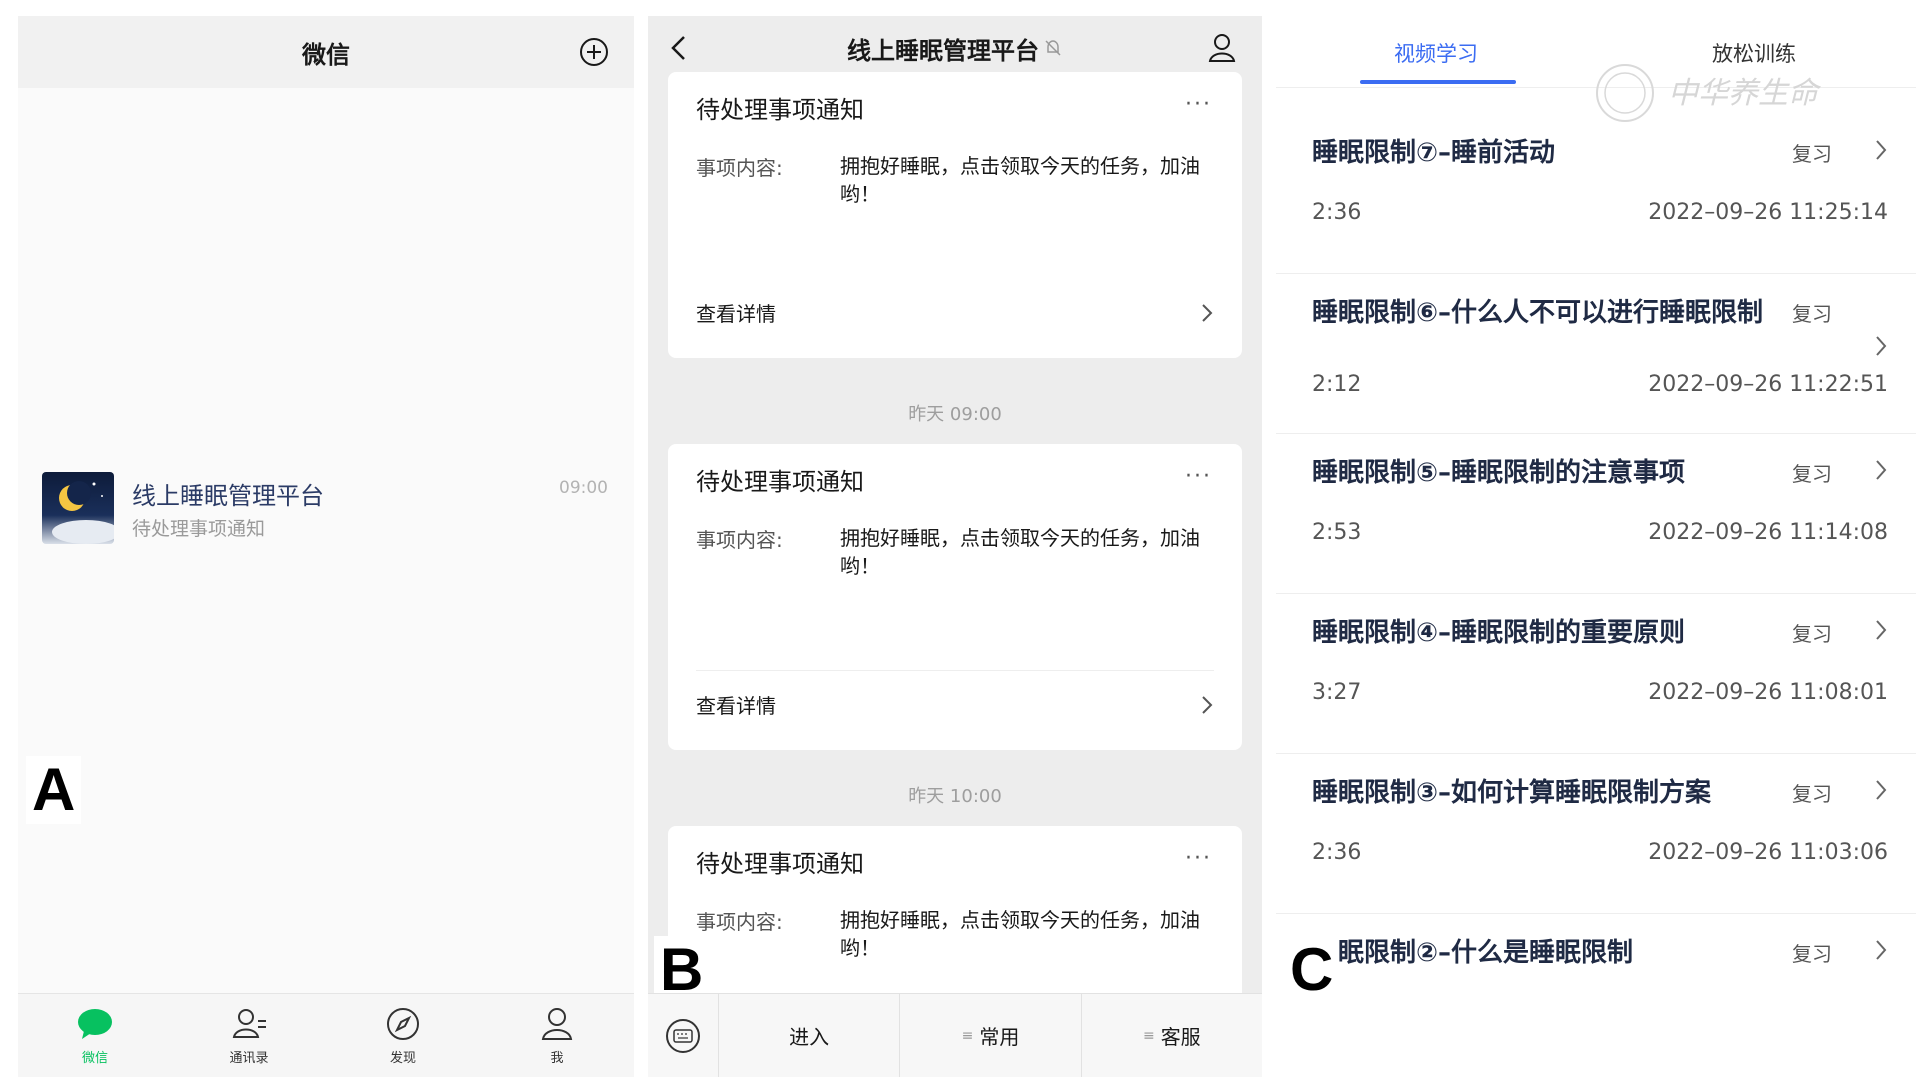  I want to click on page-title: 微信, so click(326, 54).